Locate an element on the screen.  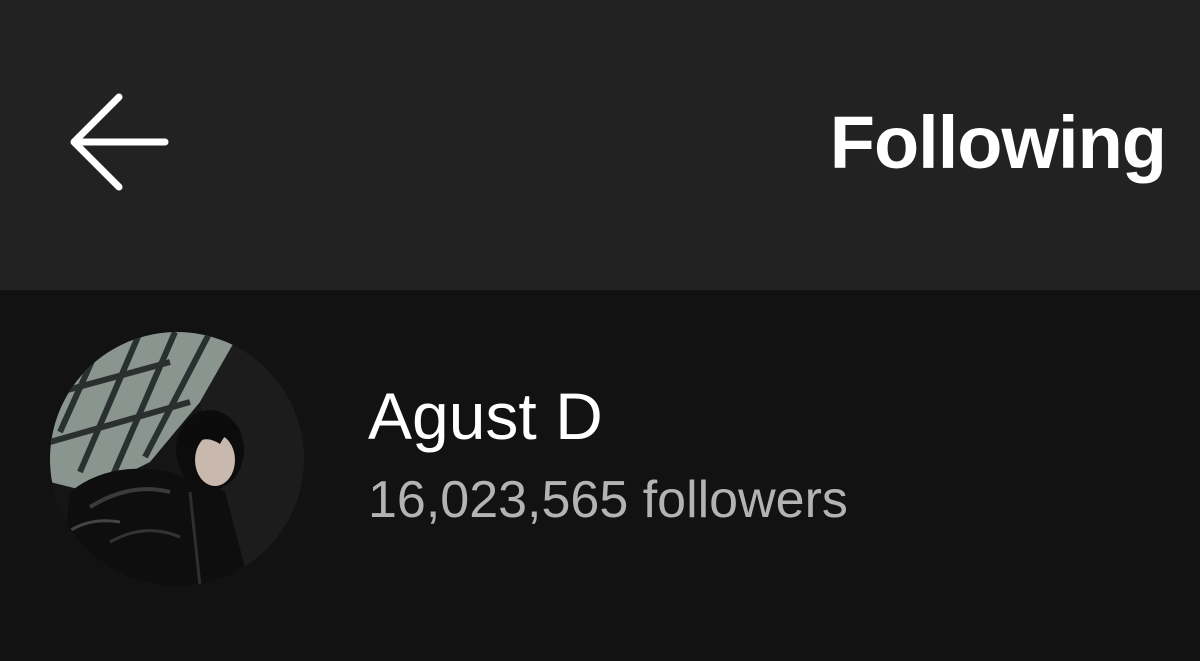
artist-photo is located at coordinates (177, 459).